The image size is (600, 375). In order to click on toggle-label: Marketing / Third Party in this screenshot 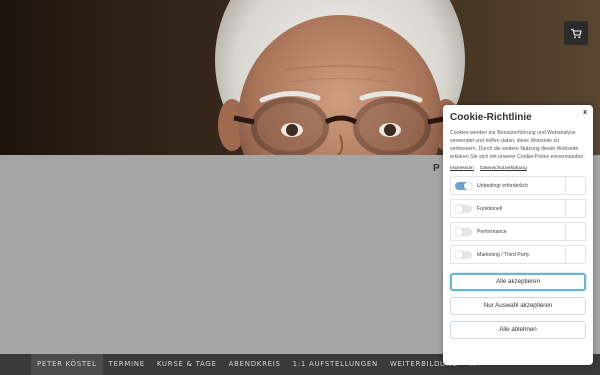, I will do `click(503, 254)`.